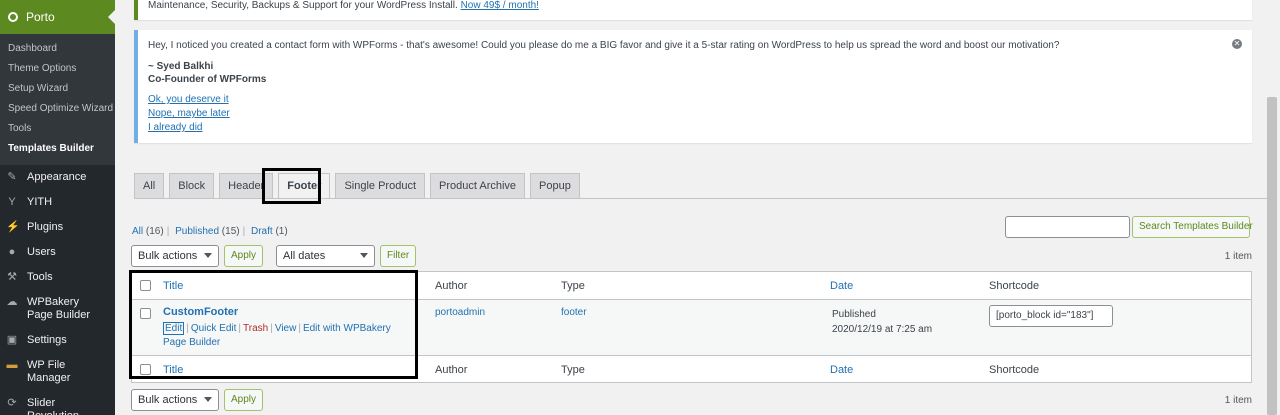 This screenshot has height=415, width=1280. I want to click on sidebar-item-label: Appearance, so click(57, 177).